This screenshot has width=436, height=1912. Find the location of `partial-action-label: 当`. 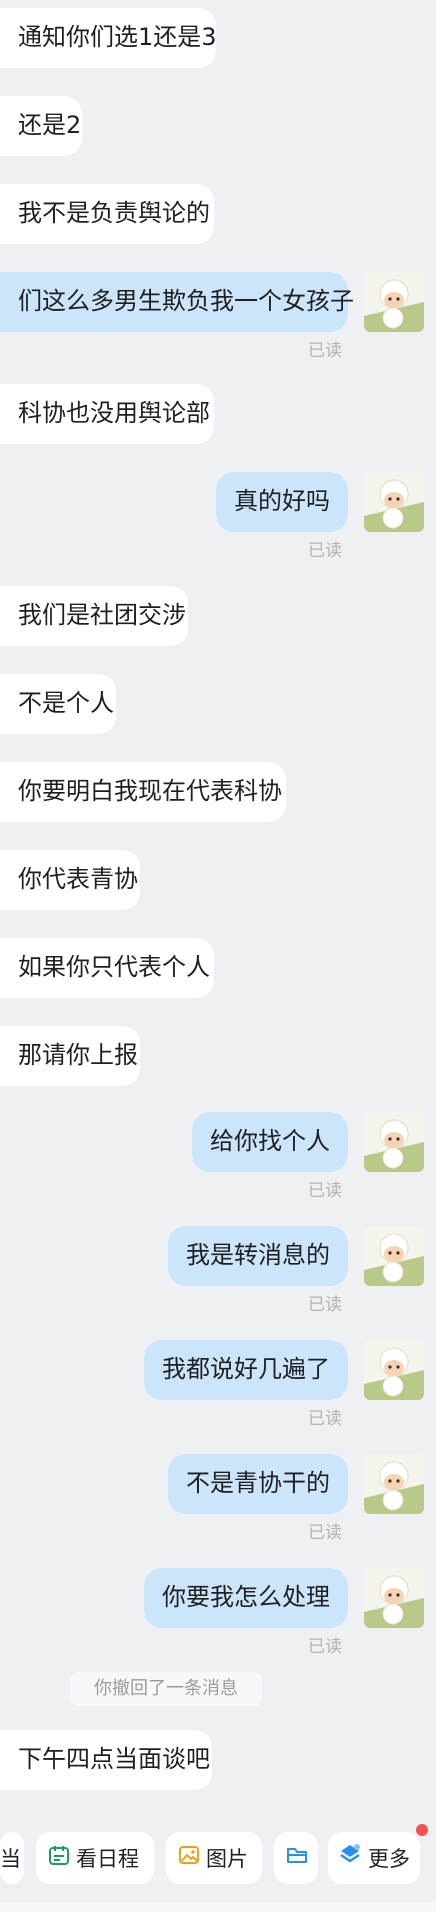

partial-action-label: 当 is located at coordinates (10, 1859).